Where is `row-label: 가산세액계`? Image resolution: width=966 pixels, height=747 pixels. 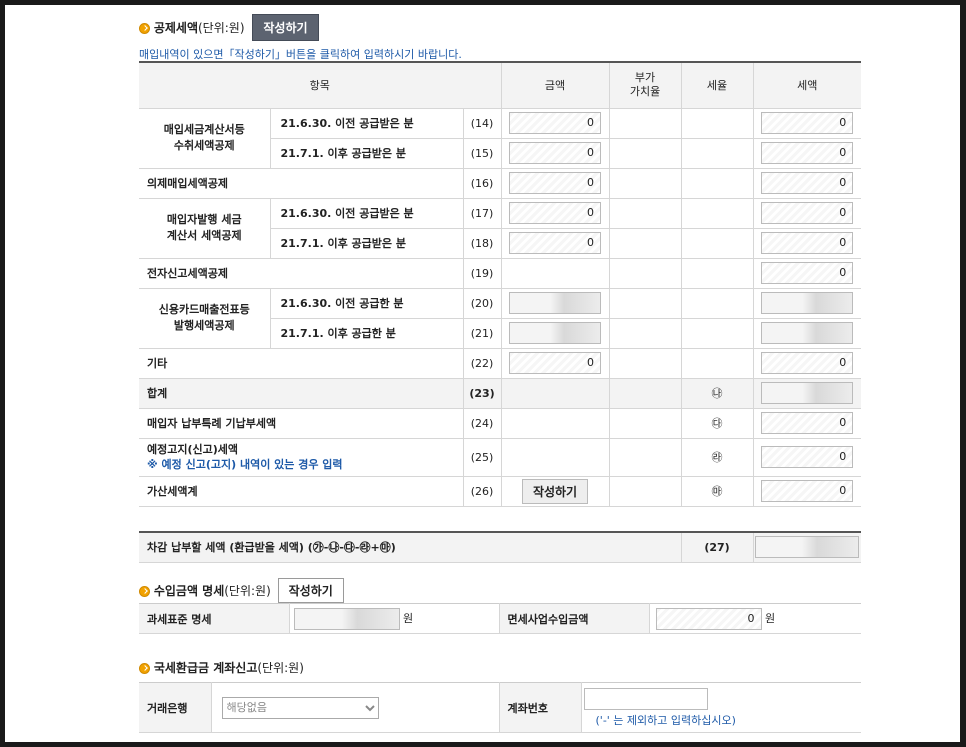 row-label: 가산세액계 is located at coordinates (301, 491).